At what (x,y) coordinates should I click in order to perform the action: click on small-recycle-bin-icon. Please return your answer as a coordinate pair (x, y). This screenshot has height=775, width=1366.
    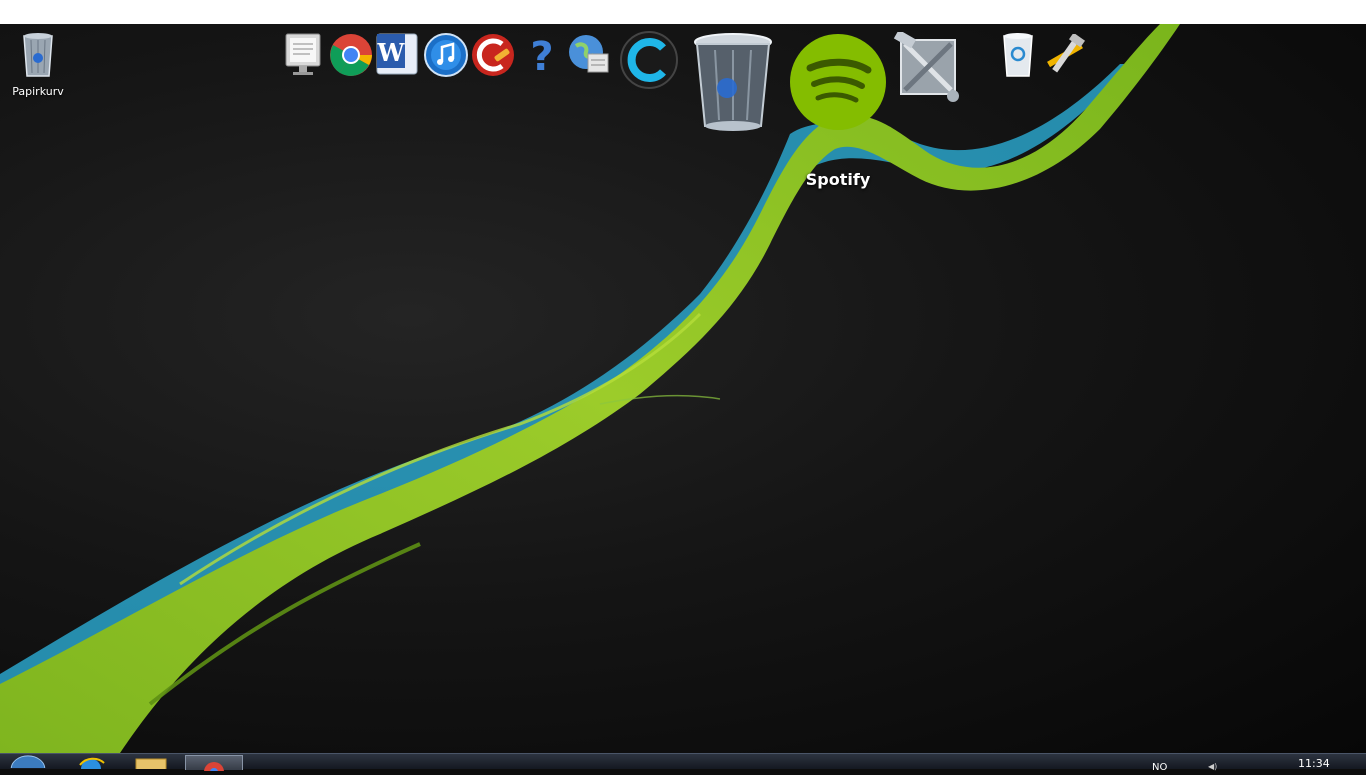
    Looking at the image, I should click on (1018, 55).